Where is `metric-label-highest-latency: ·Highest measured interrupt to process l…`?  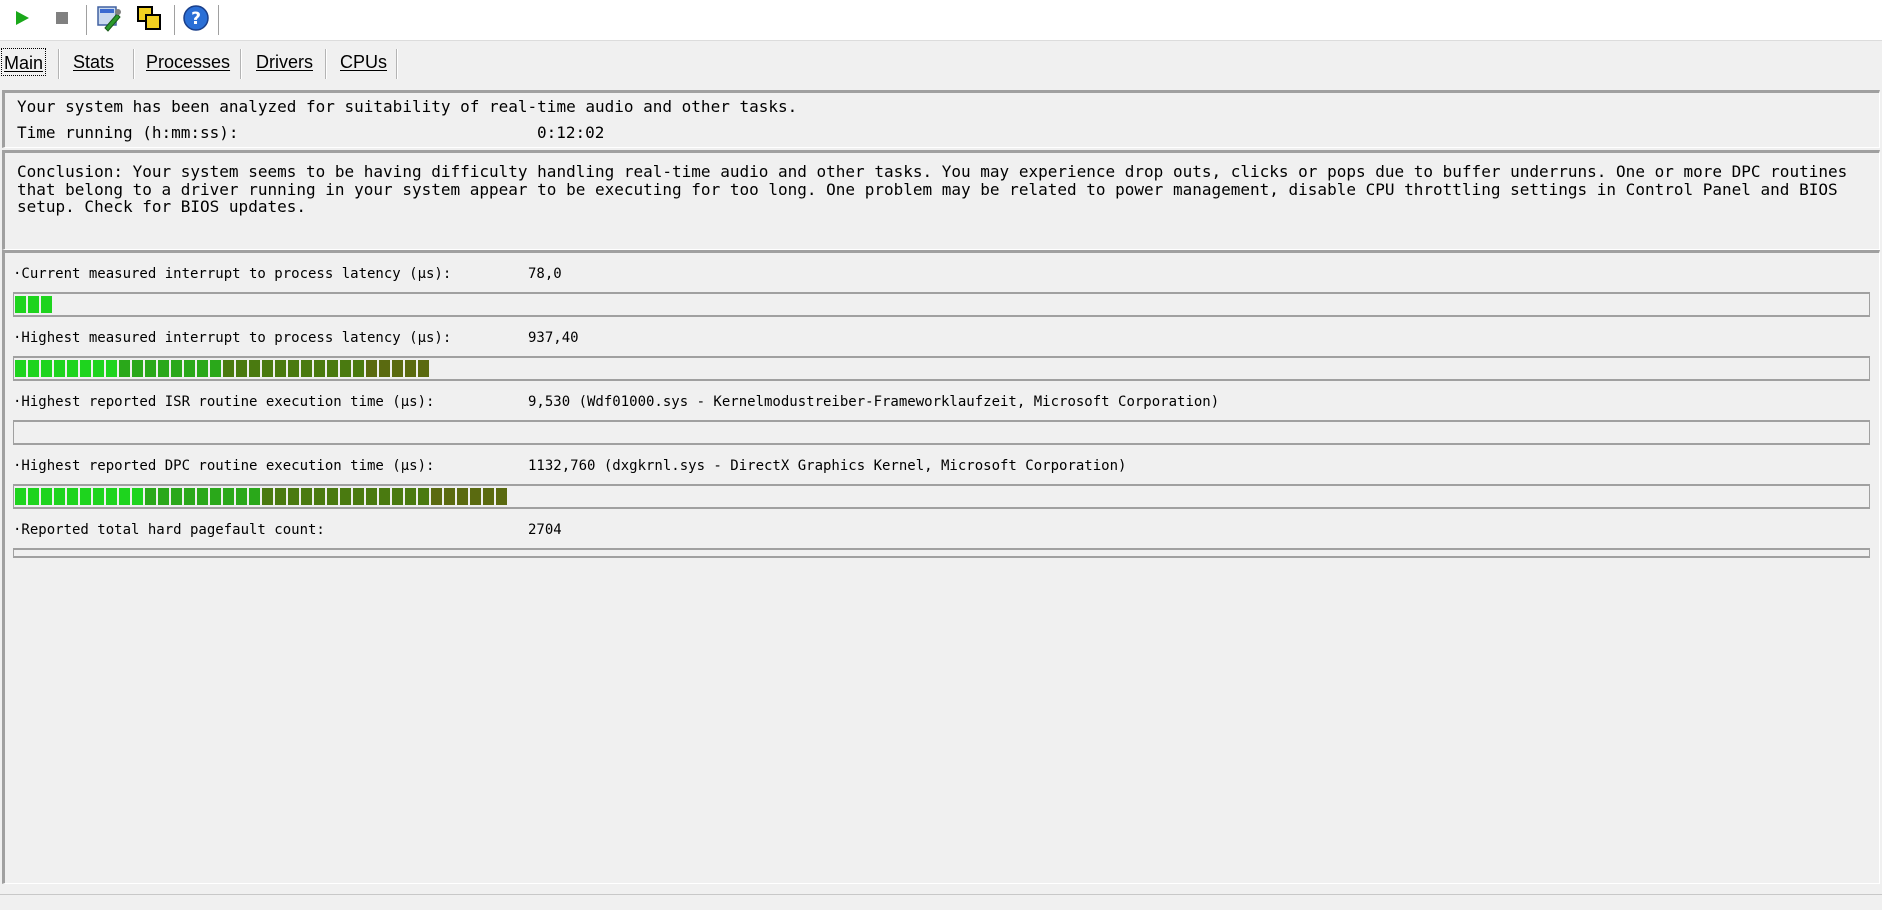
metric-label-highest-latency: ·Highest measured interrupt to process l… is located at coordinates (232, 338).